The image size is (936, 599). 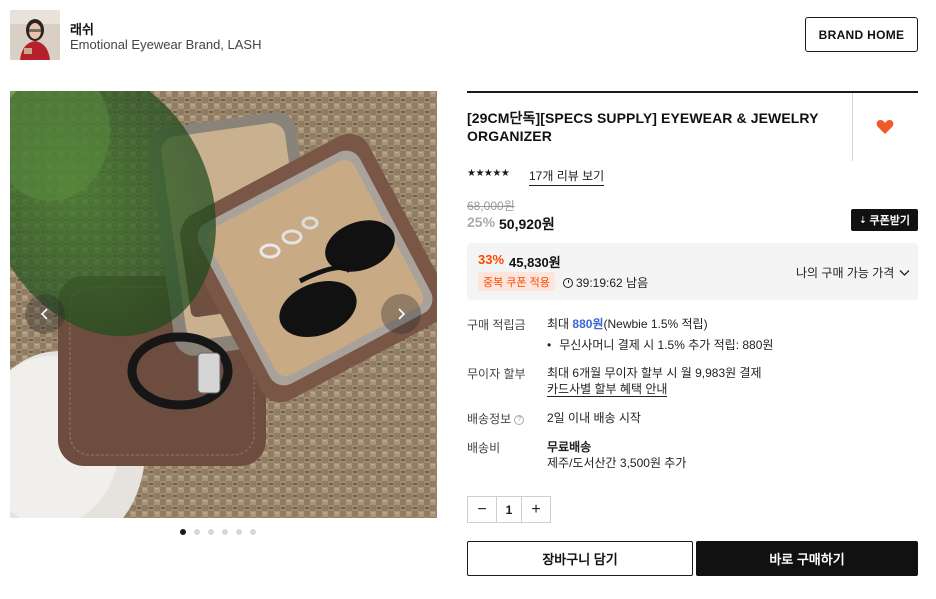 I want to click on chevron-down-icon, so click(x=904, y=273).